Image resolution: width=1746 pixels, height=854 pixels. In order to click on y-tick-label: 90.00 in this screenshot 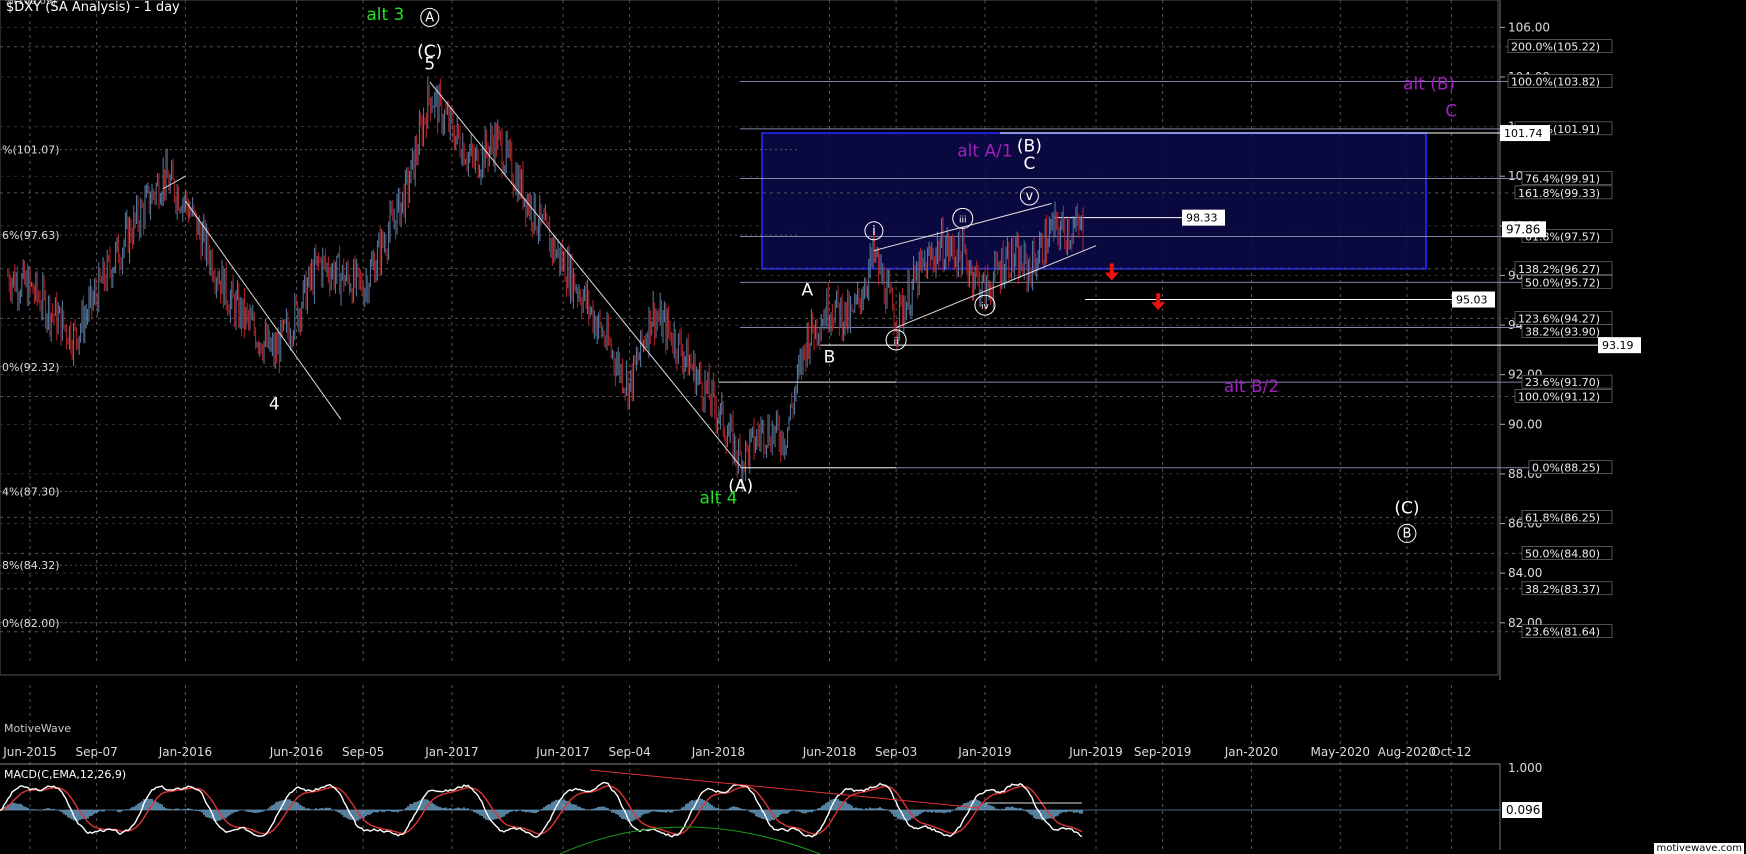, I will do `click(1525, 424)`.